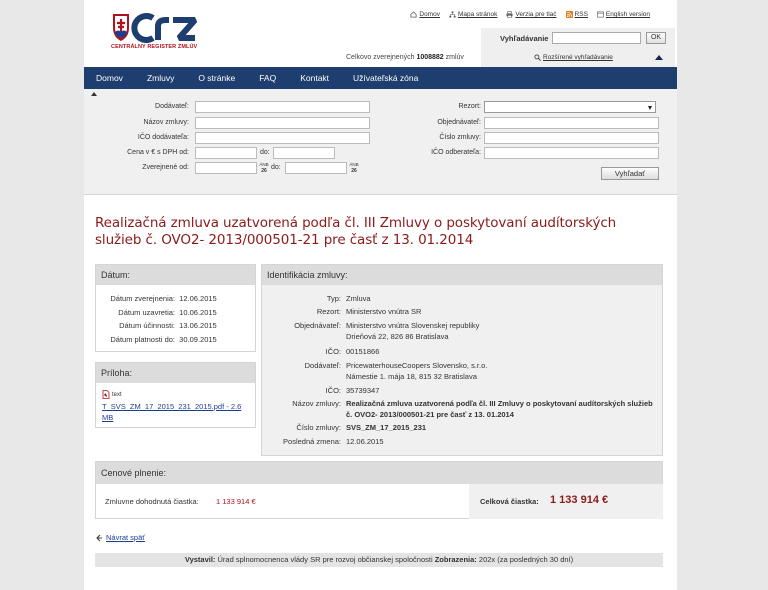 The image size is (768, 590). Describe the element at coordinates (198, 298) in the screenshot. I see `date-value: 12.06.2015` at that location.